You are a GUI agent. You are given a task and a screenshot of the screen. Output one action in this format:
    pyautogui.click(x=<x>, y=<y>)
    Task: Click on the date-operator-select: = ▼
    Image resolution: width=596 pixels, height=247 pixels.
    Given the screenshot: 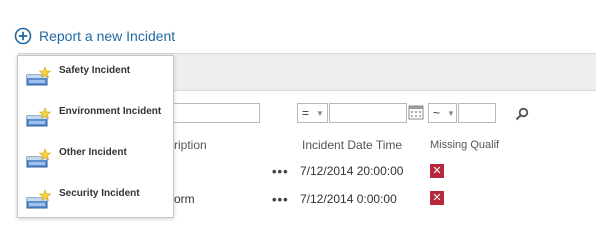 What is the action you would take?
    pyautogui.click(x=312, y=113)
    